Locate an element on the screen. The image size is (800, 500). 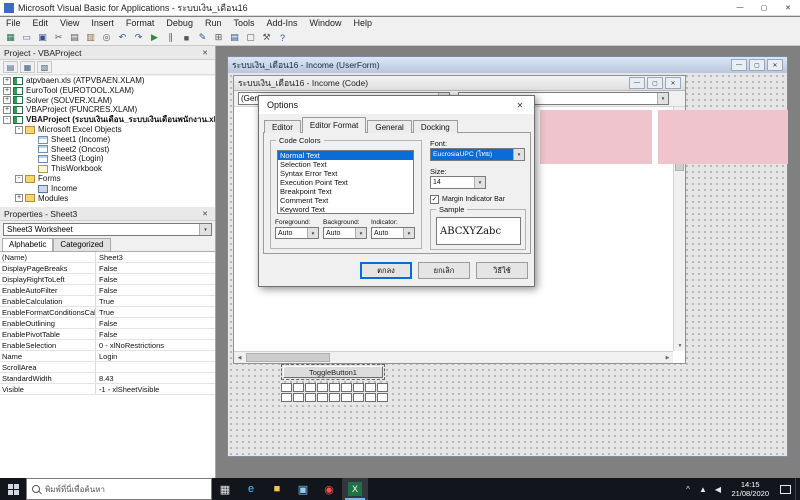
properties-window-icon: ▤ is located at coordinates (234, 37).